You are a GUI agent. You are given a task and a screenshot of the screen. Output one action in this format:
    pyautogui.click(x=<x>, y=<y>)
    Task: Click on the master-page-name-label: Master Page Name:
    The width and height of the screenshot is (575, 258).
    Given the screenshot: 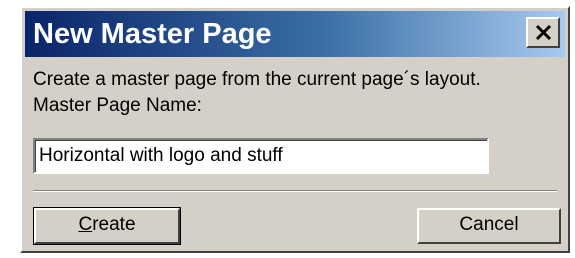 What is the action you would take?
    pyautogui.click(x=117, y=105)
    